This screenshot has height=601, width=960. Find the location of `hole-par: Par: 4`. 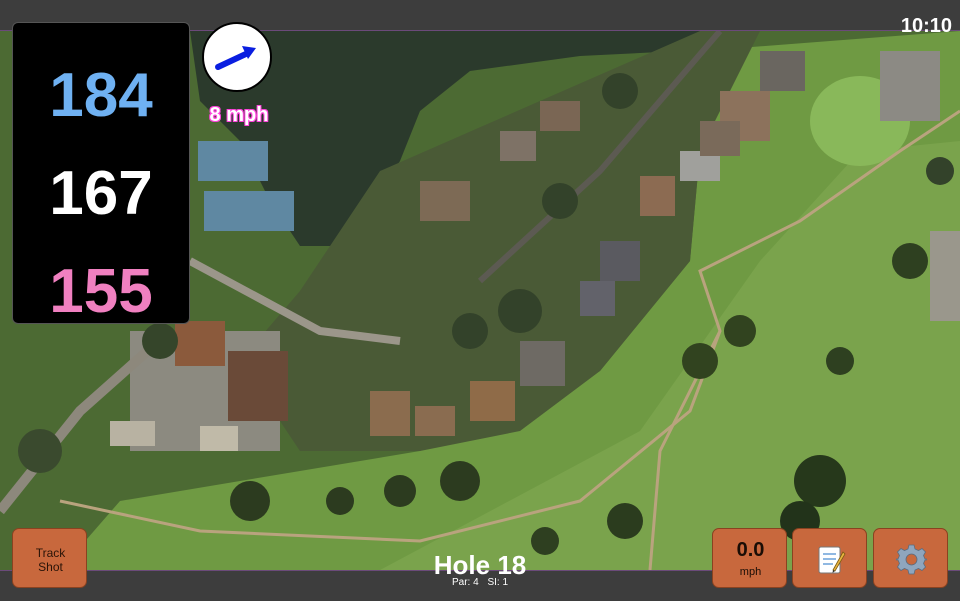

hole-par: Par: 4 is located at coordinates (465, 582).